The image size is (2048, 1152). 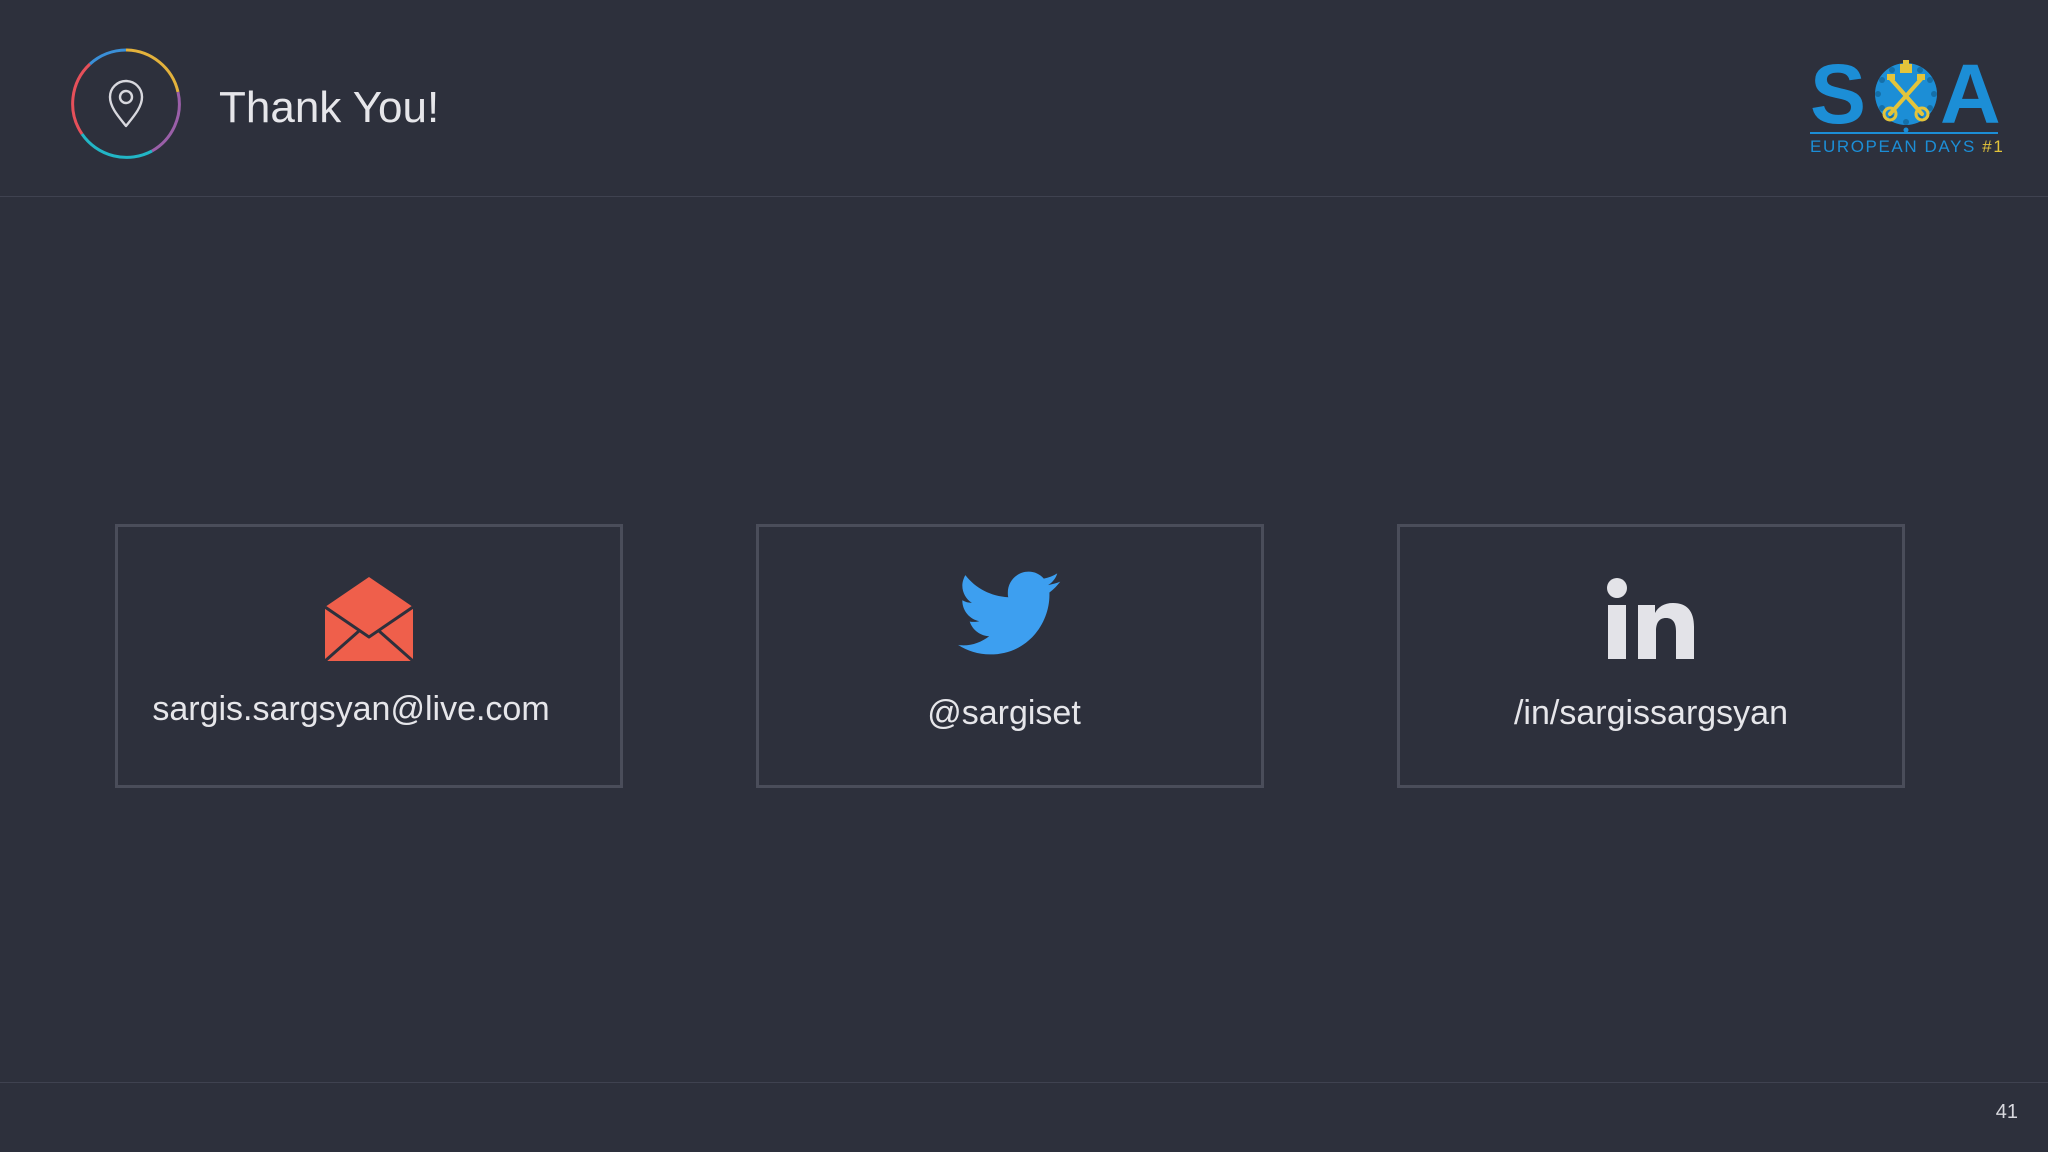 I want to click on footer-divider, so click(x=1024, y=1082).